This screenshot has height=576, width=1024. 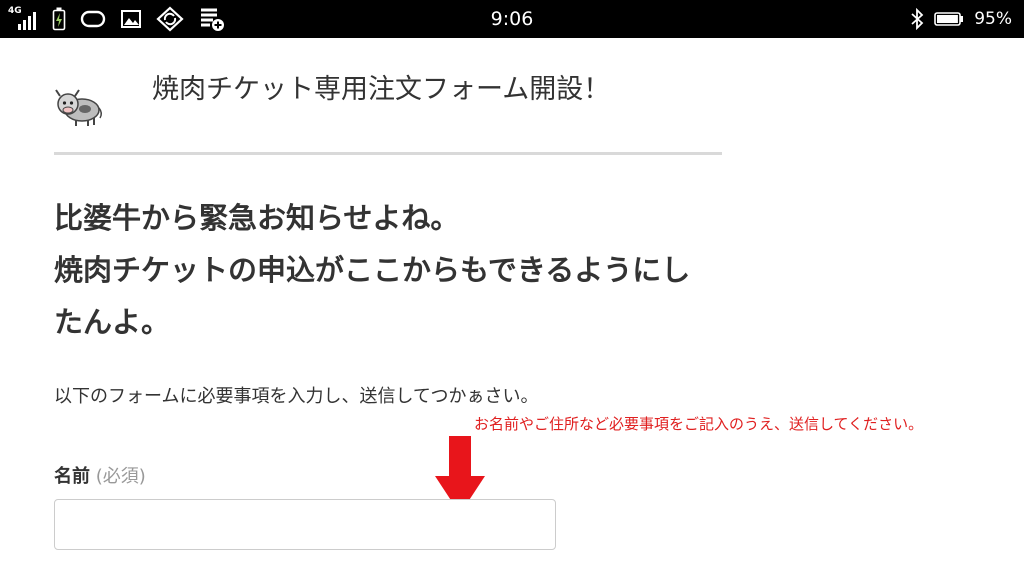 I want to click on site-title: 焼肉チケット専用注文フォーム開設！, so click(x=381, y=89).